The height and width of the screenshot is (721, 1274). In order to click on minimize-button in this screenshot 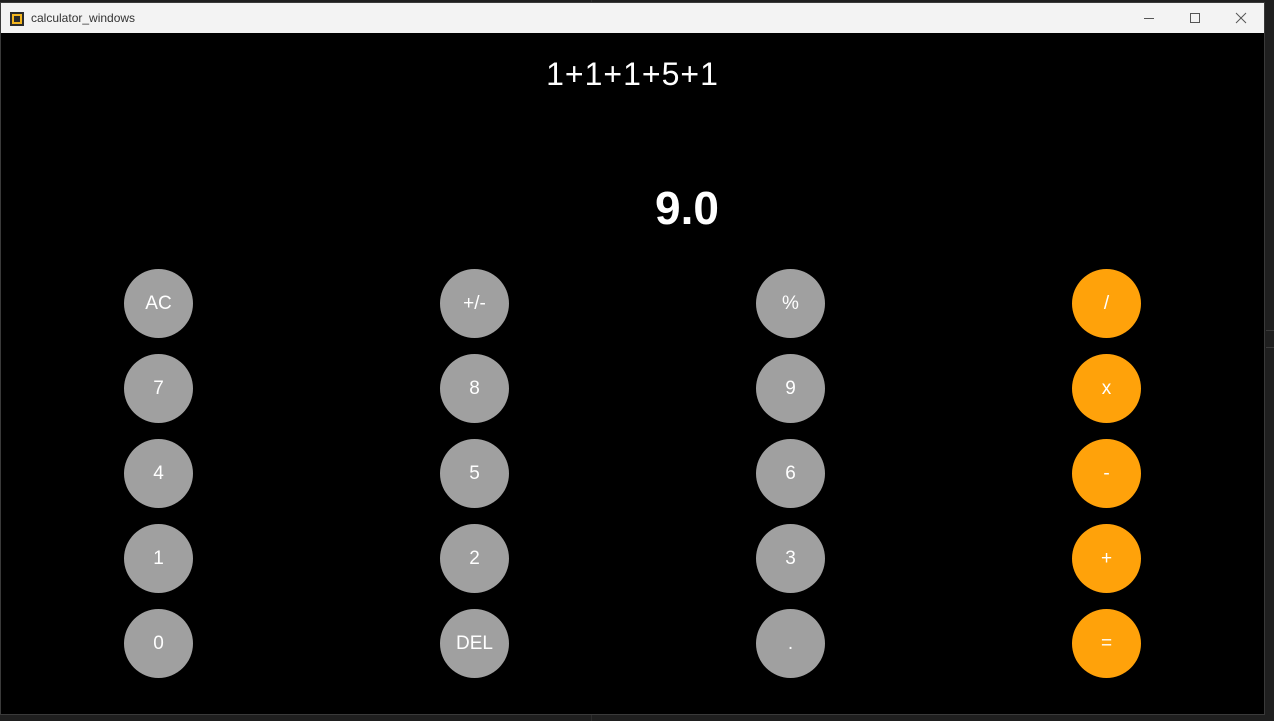, I will do `click(1149, 18)`.